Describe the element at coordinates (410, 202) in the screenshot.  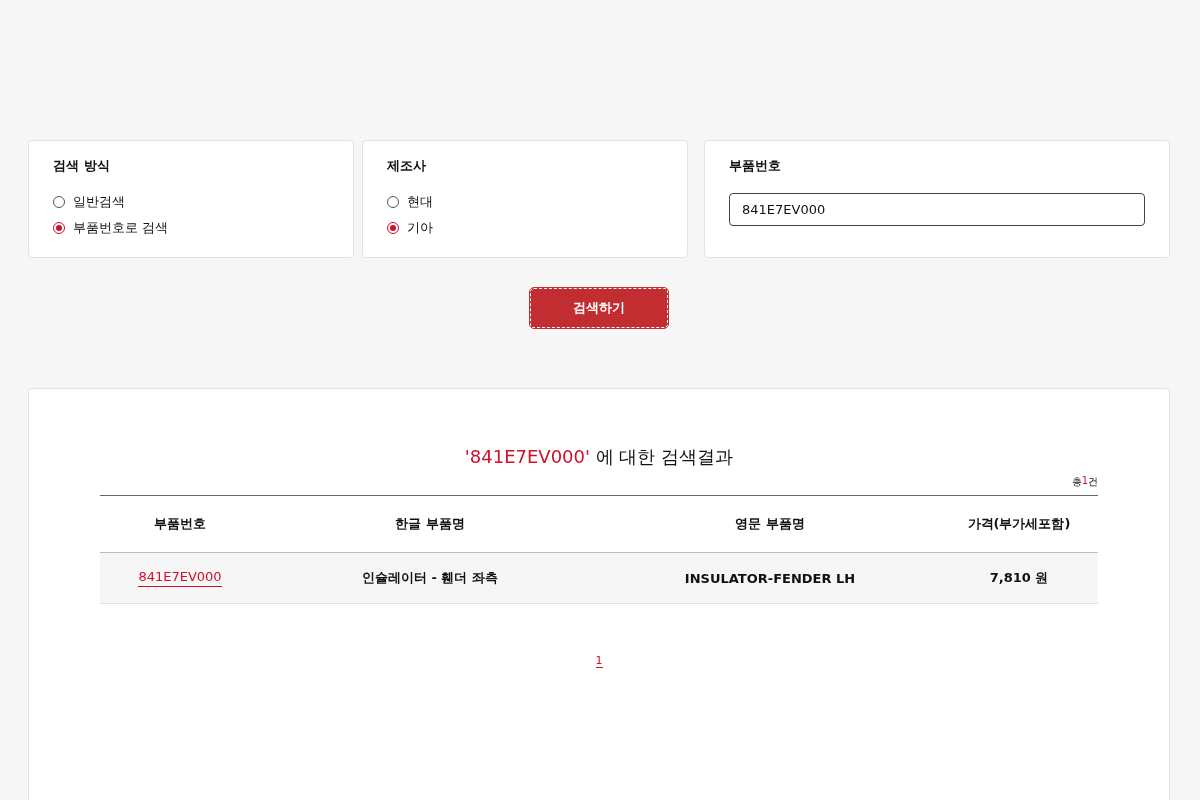
I see `radio-option: 현대` at that location.